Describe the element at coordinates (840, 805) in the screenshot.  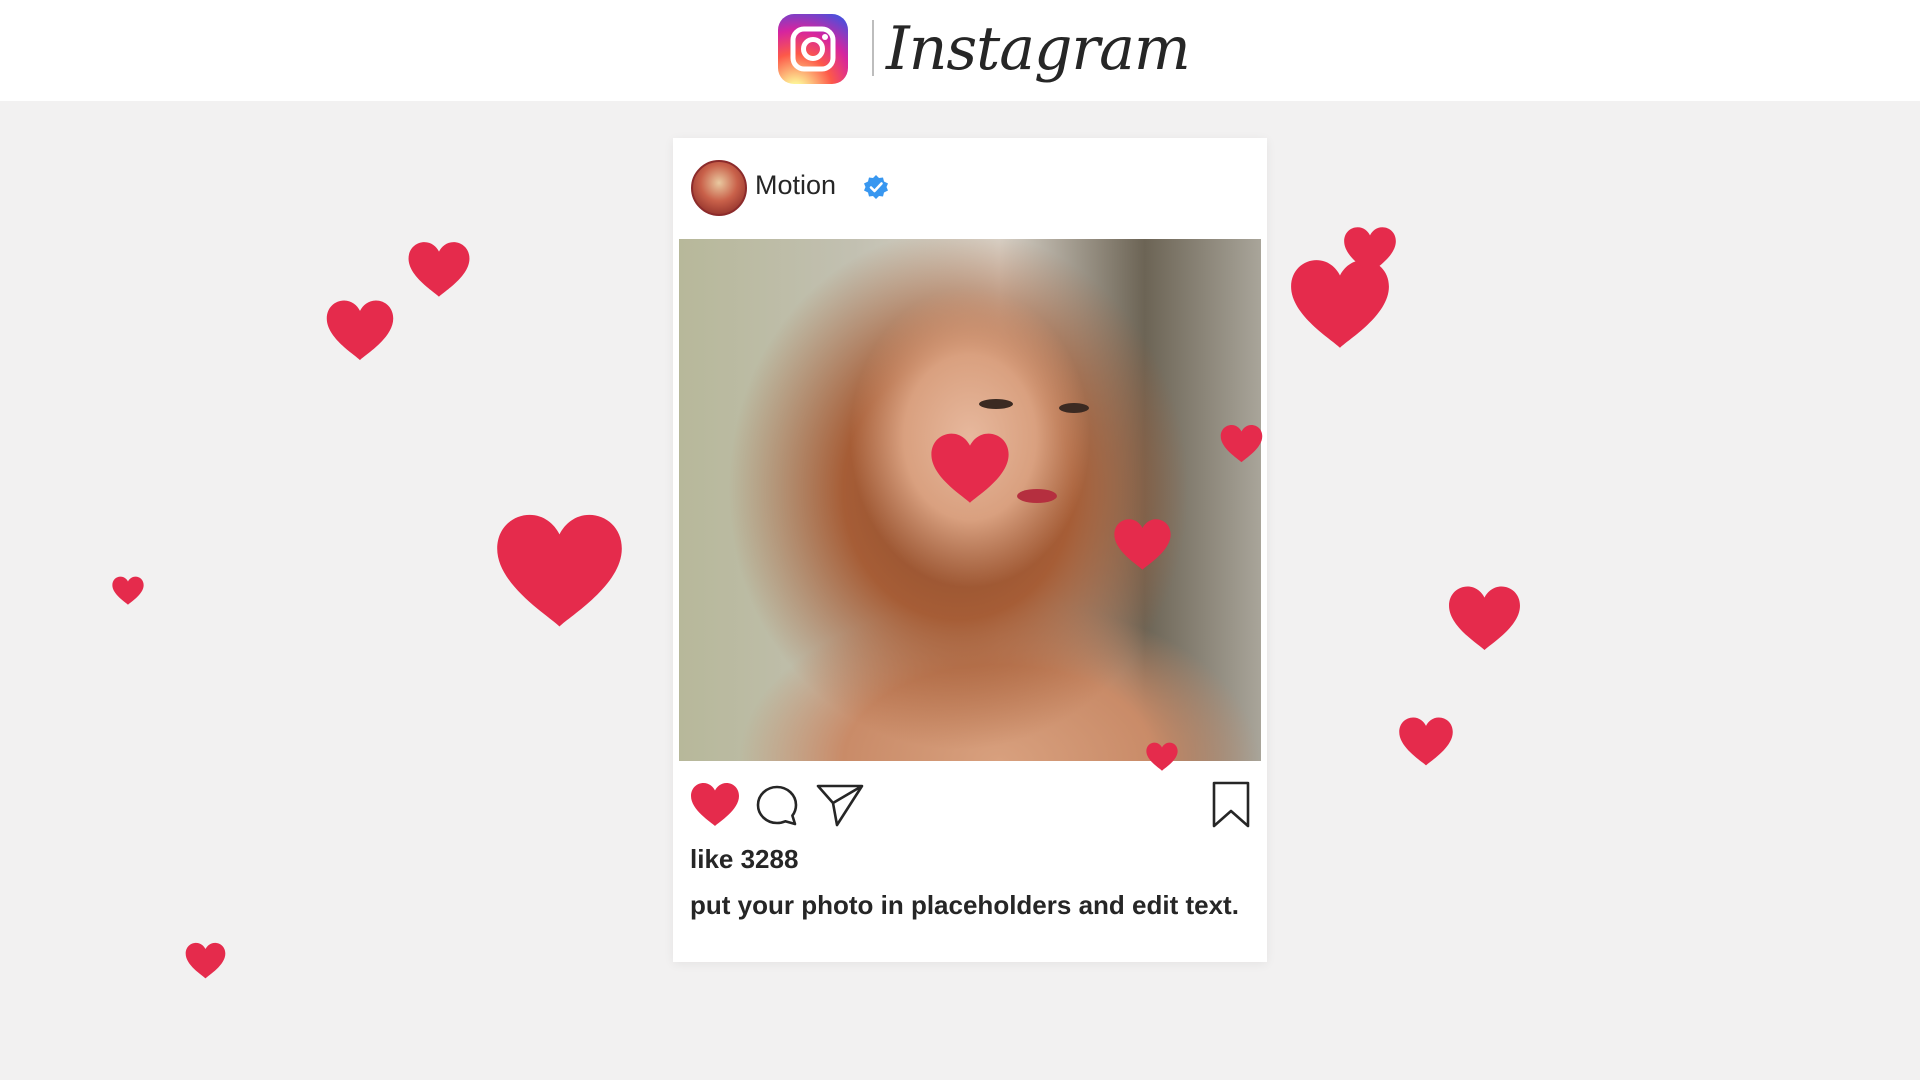
I see `send-icon` at that location.